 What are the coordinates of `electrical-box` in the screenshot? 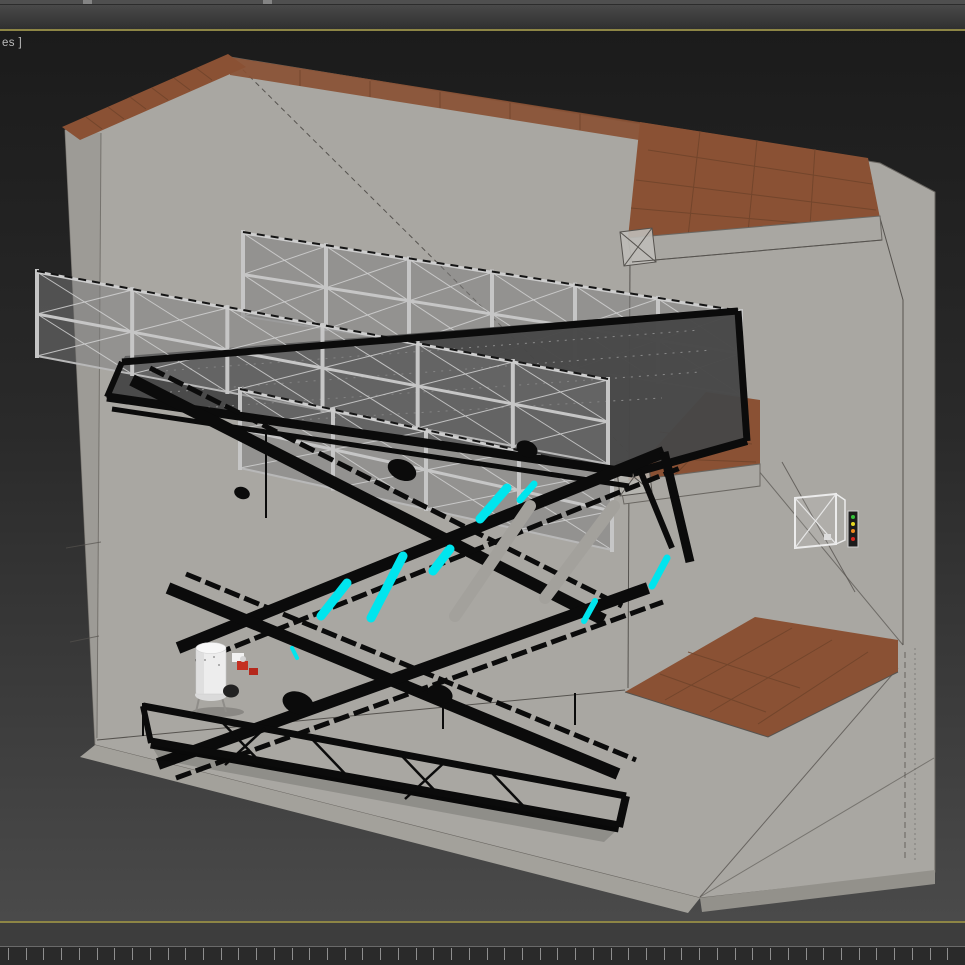 It's located at (820, 521).